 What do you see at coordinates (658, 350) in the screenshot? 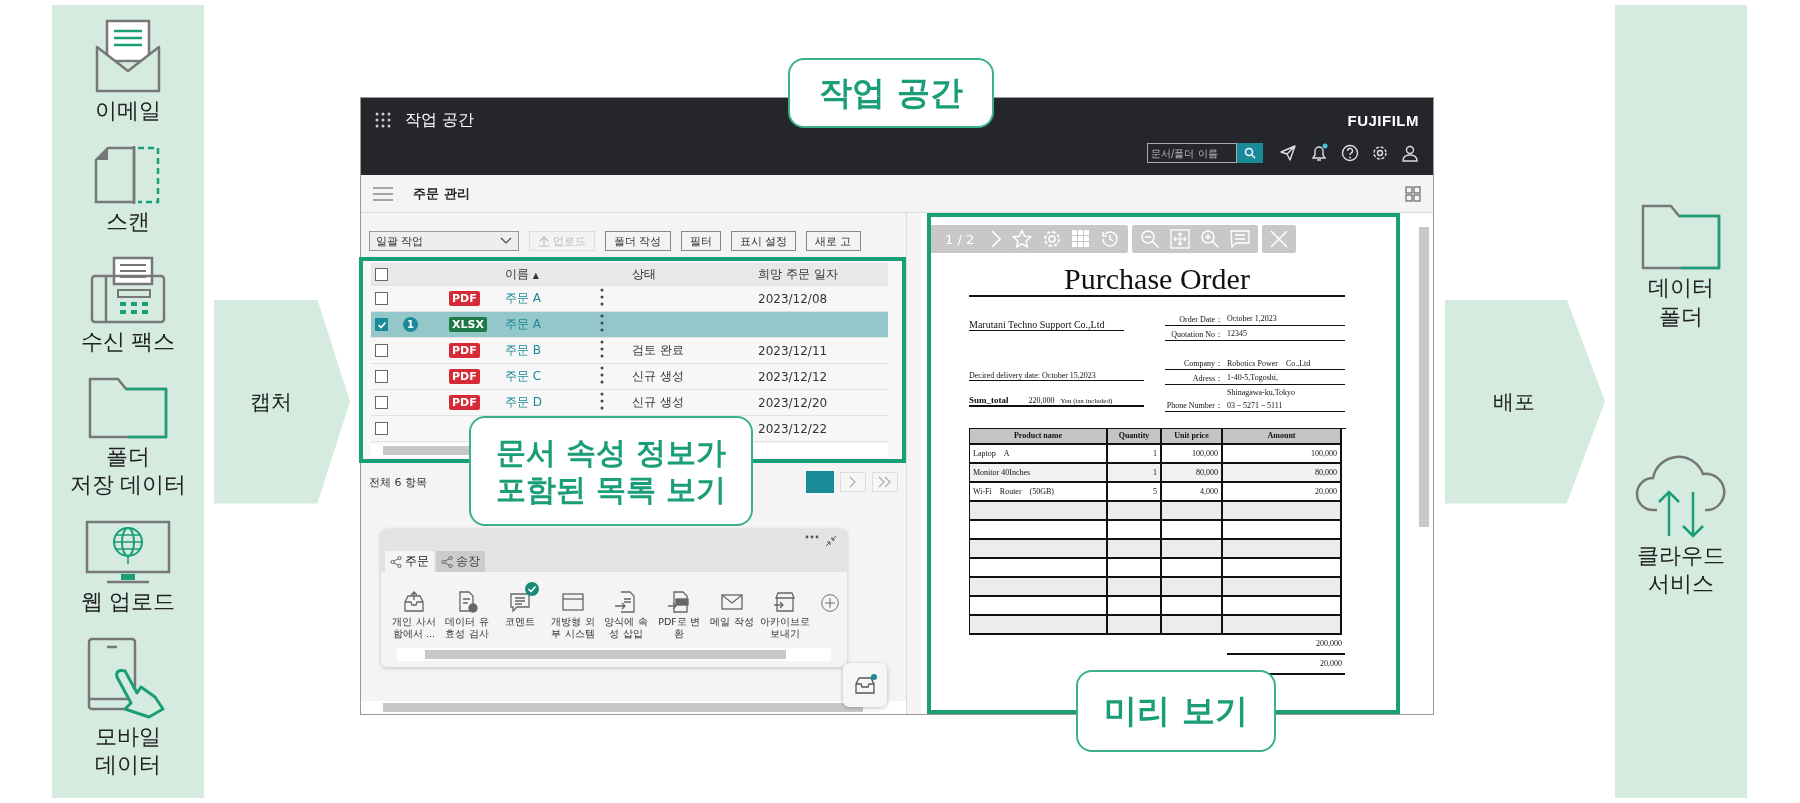
I see `table-cell: 검토 완료` at bounding box center [658, 350].